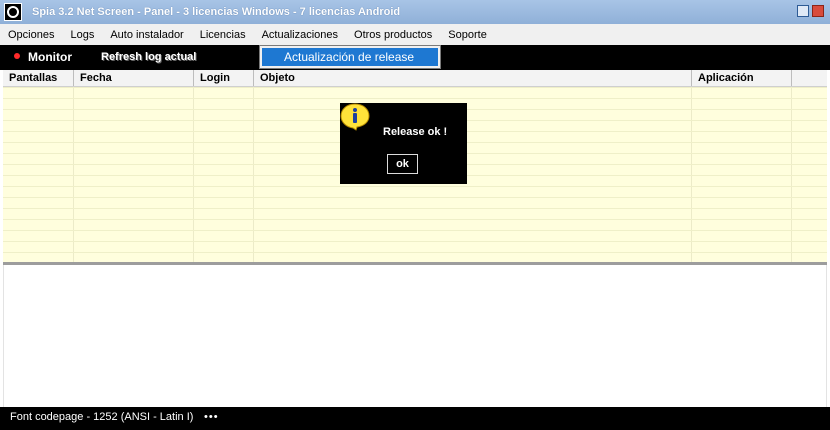 The width and height of the screenshot is (830, 430). I want to click on column-fecha: Fecha, so click(134, 78).